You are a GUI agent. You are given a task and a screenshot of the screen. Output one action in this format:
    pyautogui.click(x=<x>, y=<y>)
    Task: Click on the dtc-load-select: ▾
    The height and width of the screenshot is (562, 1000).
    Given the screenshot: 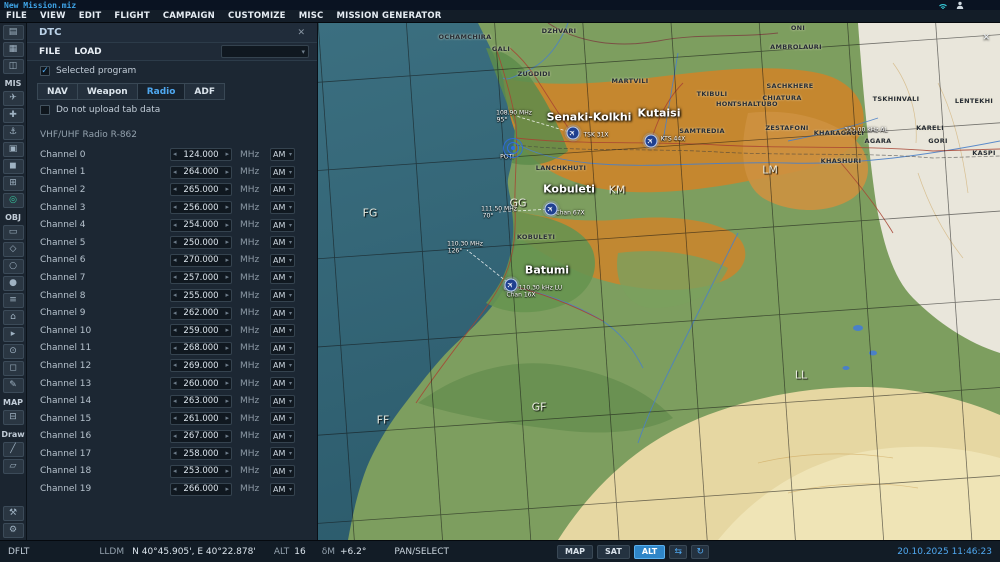 What is the action you would take?
    pyautogui.click(x=265, y=51)
    